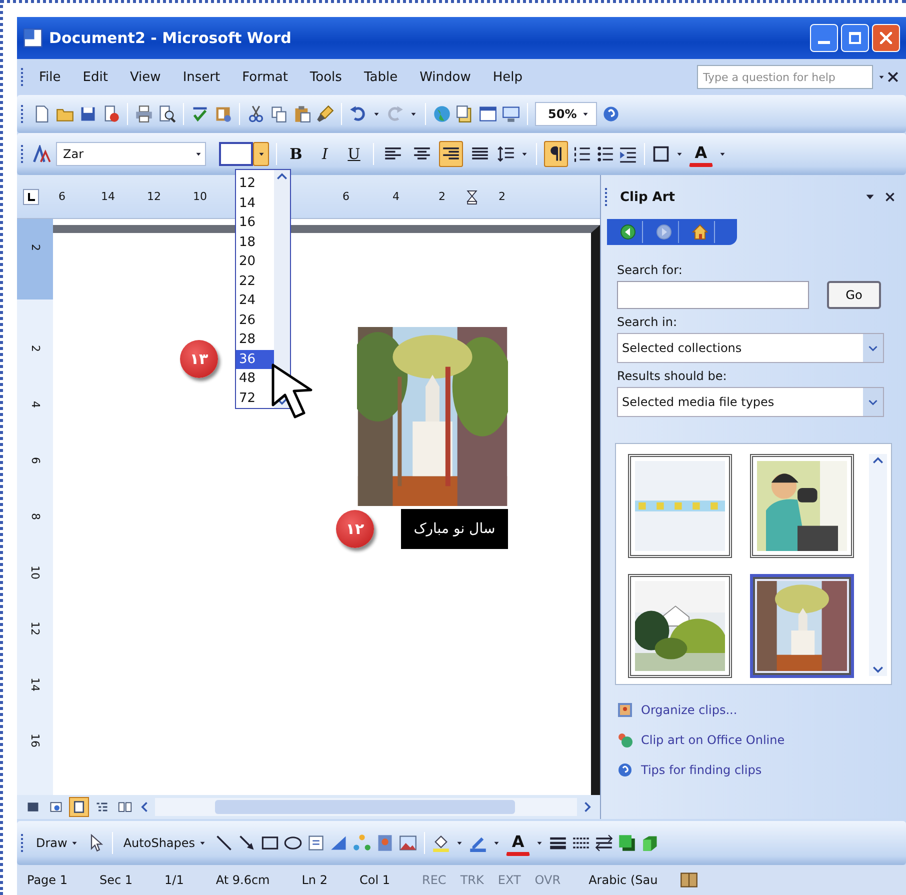 The width and height of the screenshot is (906, 895). What do you see at coordinates (689, 880) in the screenshot?
I see `status-book-icon` at bounding box center [689, 880].